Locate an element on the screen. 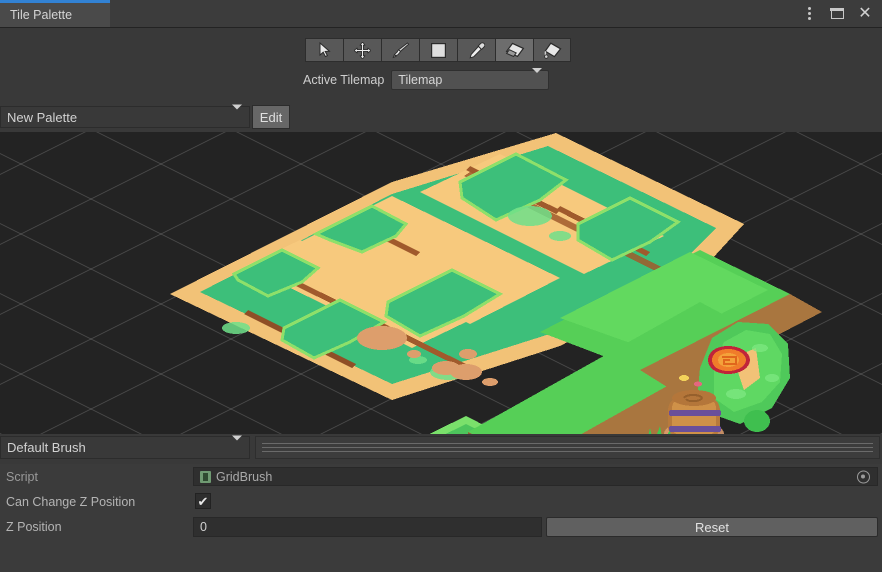 The image size is (882, 572). tool-buttons is located at coordinates (438, 50).